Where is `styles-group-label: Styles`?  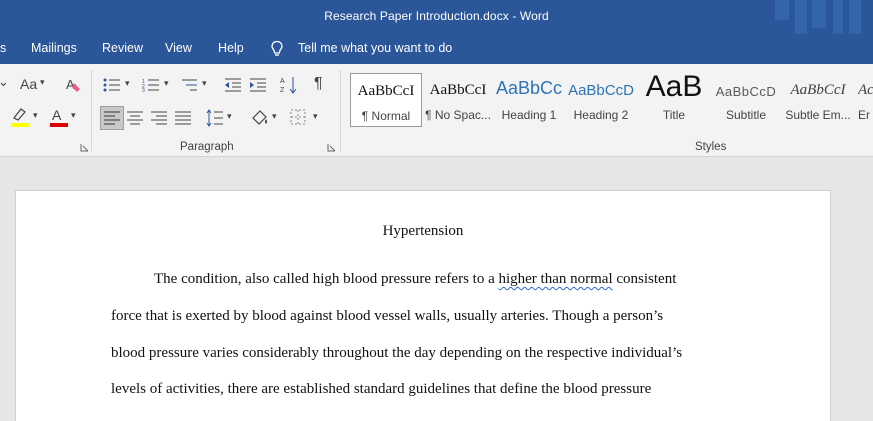 styles-group-label: Styles is located at coordinates (711, 147).